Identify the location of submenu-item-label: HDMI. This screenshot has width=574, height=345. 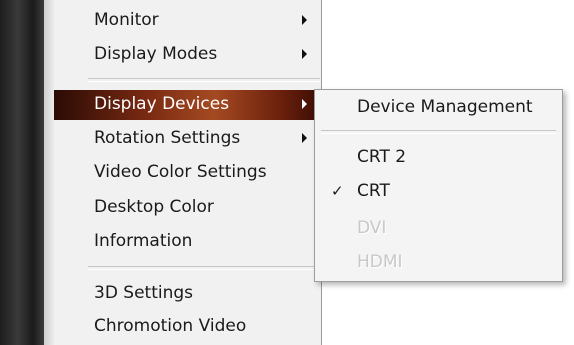
(380, 262).